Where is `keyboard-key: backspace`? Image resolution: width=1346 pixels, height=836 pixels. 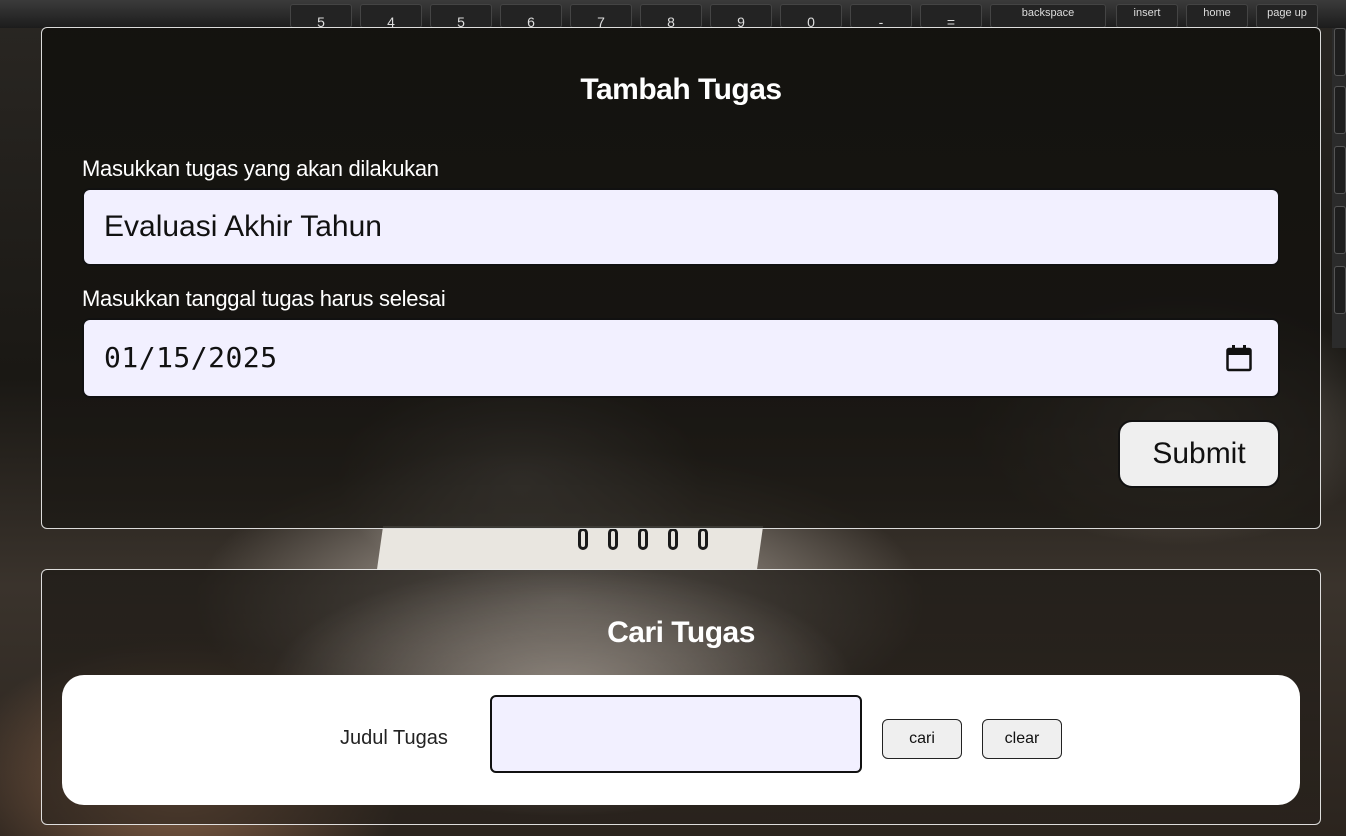
keyboard-key: backspace is located at coordinates (1048, 16).